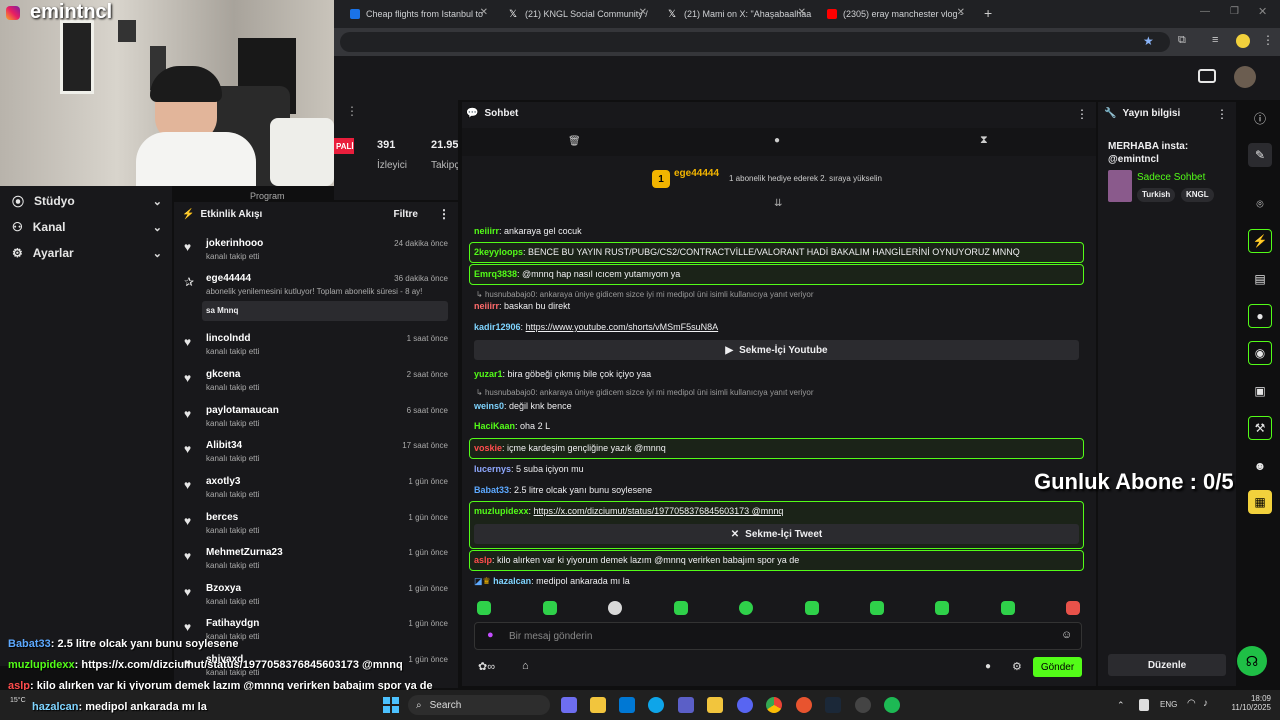 This screenshot has height=720, width=1280. What do you see at coordinates (1191, 703) in the screenshot?
I see `wifi-icon: ◠` at bounding box center [1191, 703].